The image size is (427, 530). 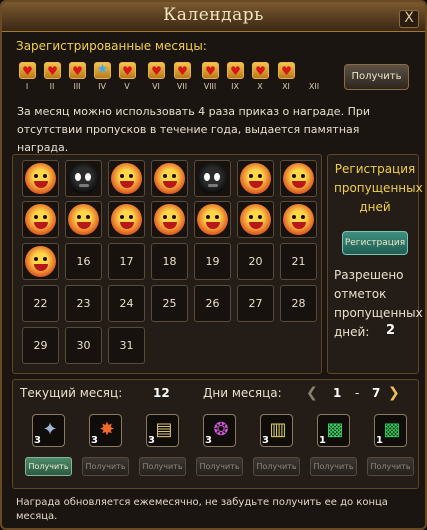 I want to click on month-label: IX, so click(x=235, y=86).